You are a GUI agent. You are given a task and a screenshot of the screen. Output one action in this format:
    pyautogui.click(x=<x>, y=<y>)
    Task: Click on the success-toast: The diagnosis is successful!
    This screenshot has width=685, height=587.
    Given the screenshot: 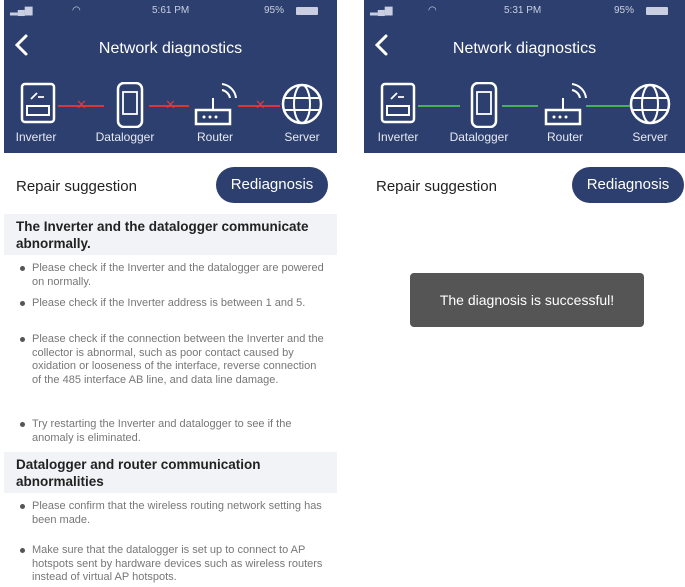 What is the action you would take?
    pyautogui.click(x=527, y=300)
    